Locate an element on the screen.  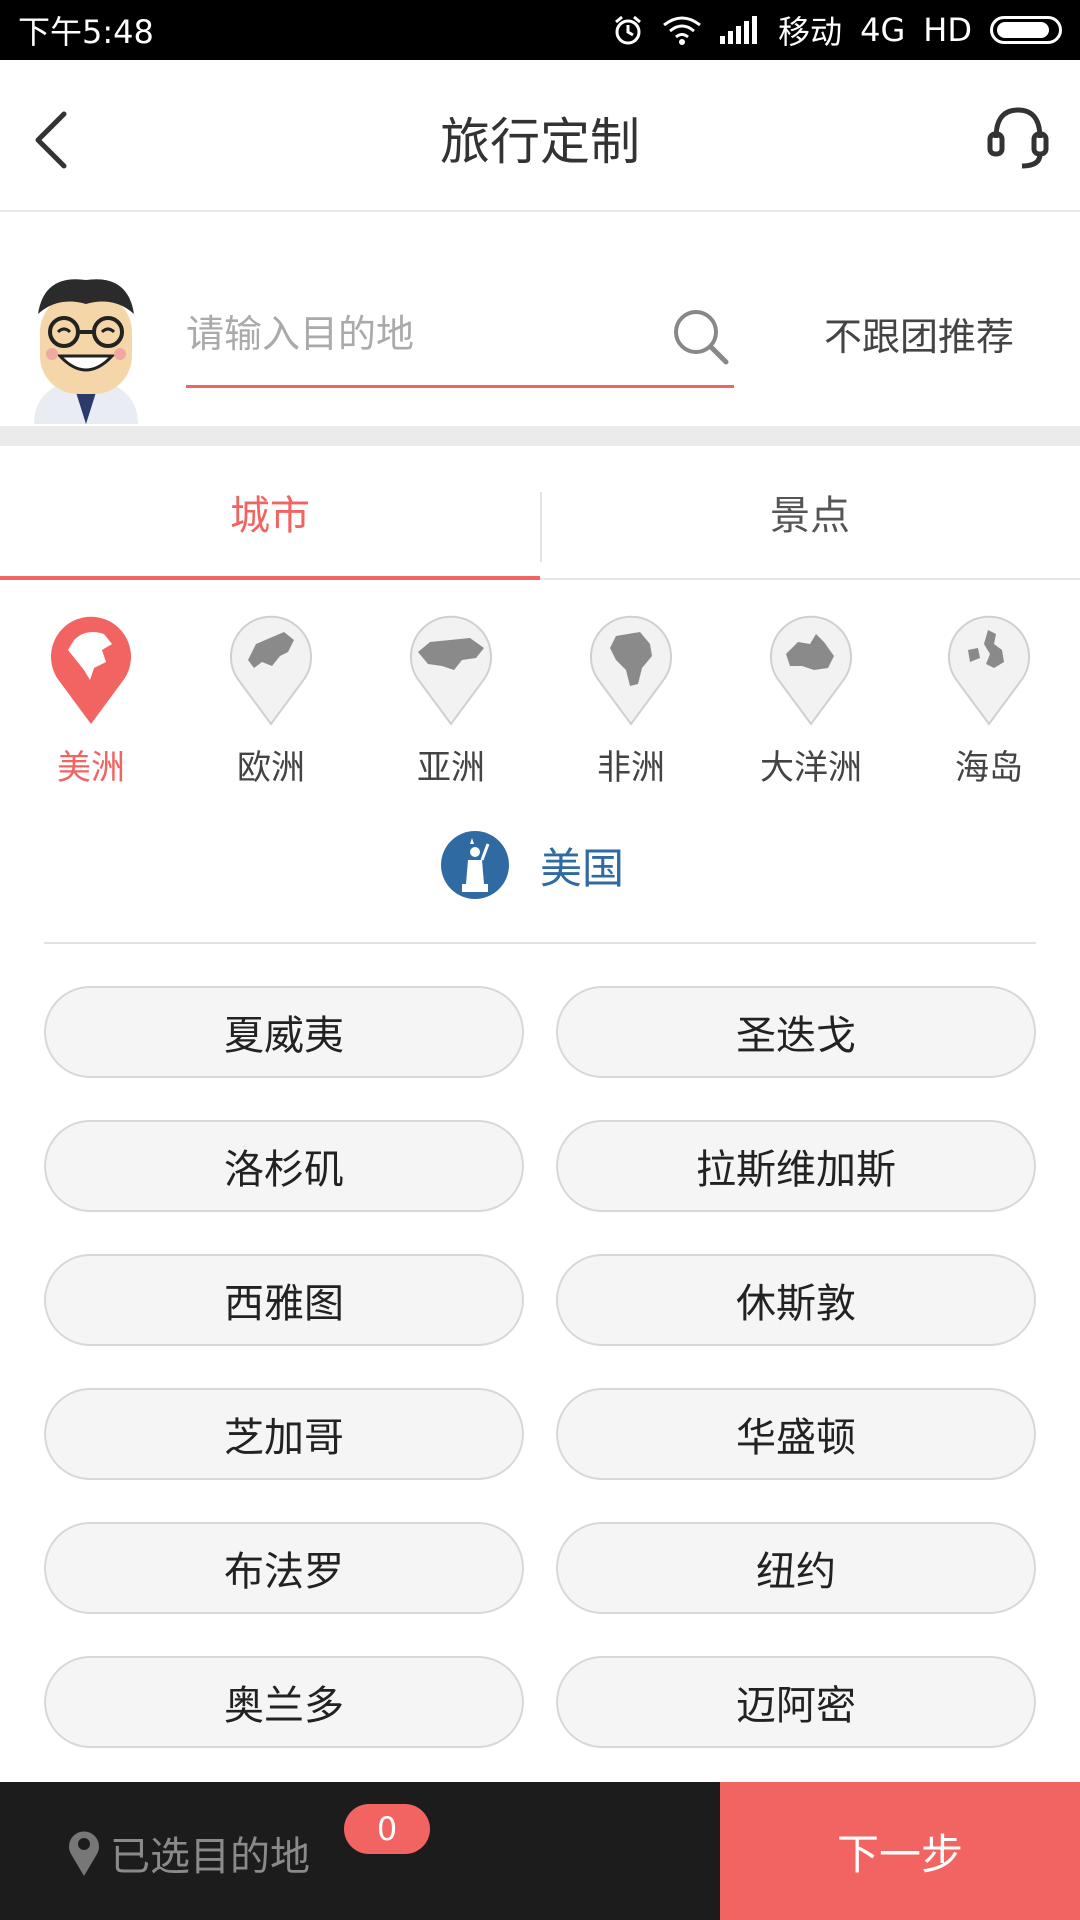
city-button: 奥兰多 is located at coordinates (284, 1702).